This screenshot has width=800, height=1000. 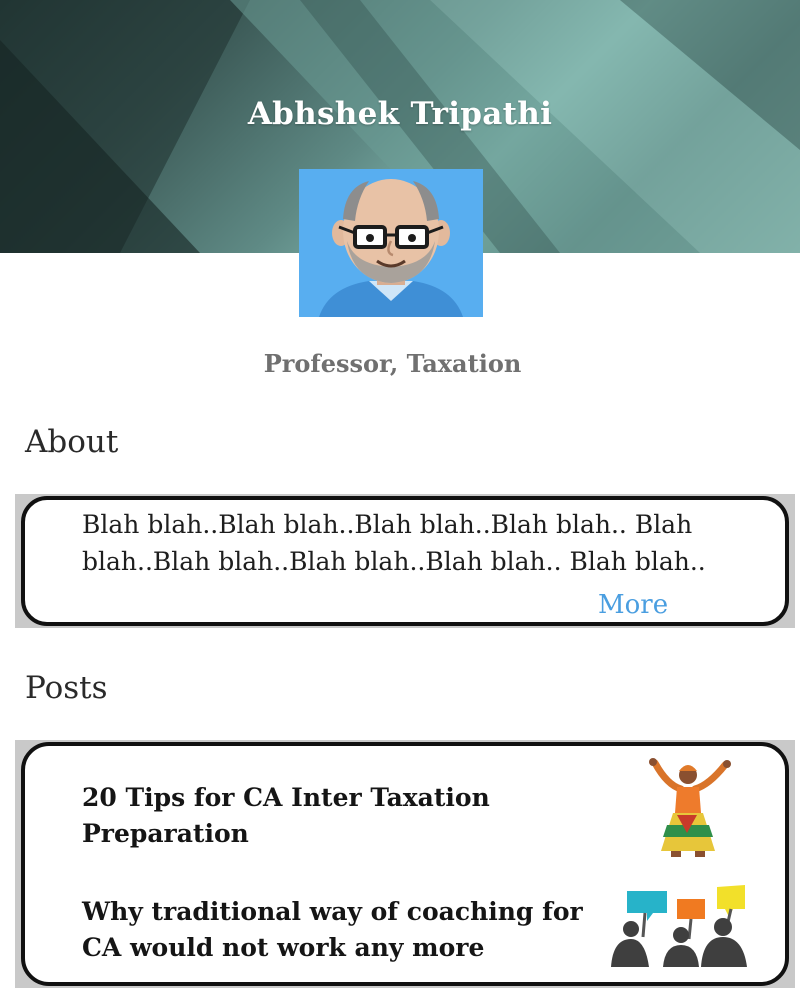 What do you see at coordinates (633, 605) in the screenshot?
I see `more-link: More` at bounding box center [633, 605].